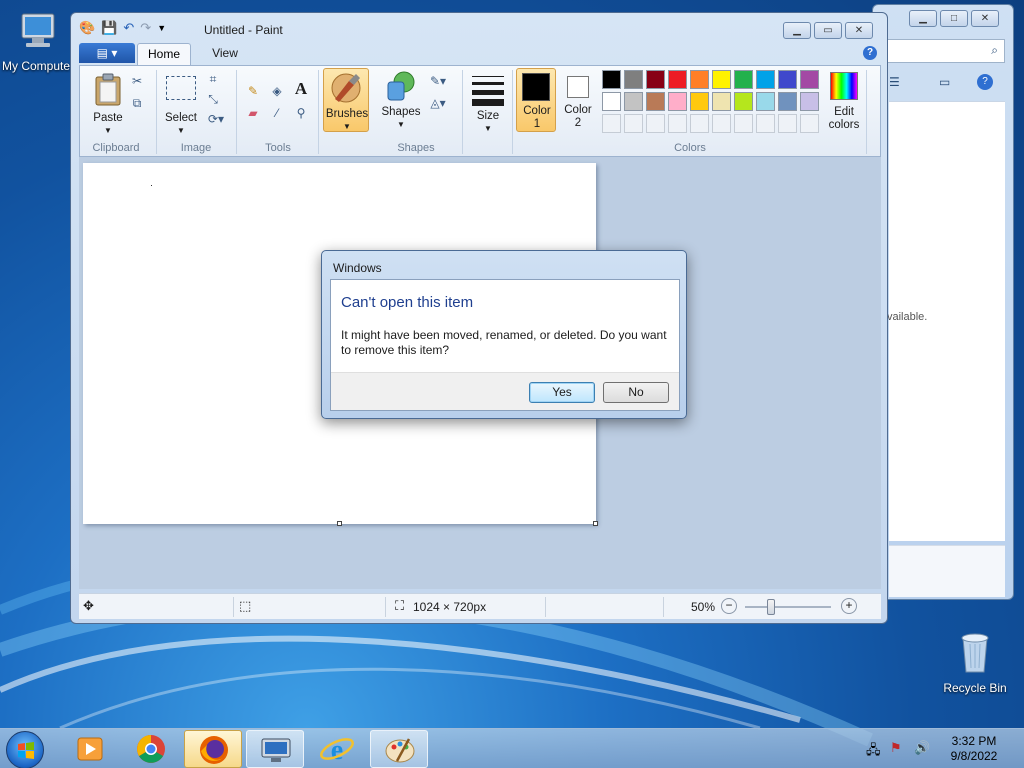 The image size is (1024, 768). What do you see at coordinates (946, 51) in the screenshot?
I see `explorer-search-box: ⌕` at bounding box center [946, 51].